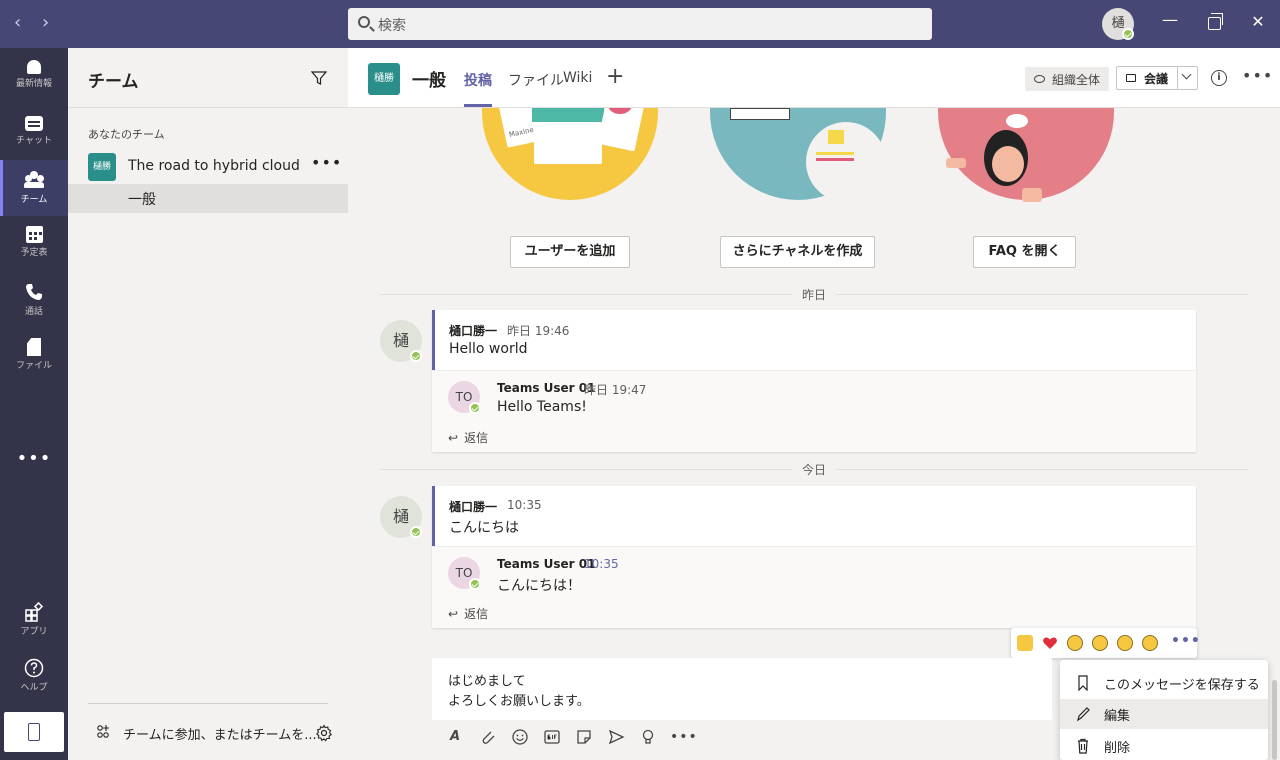 The height and width of the screenshot is (760, 1280). I want to click on meet-now-icon, so click(616, 737).